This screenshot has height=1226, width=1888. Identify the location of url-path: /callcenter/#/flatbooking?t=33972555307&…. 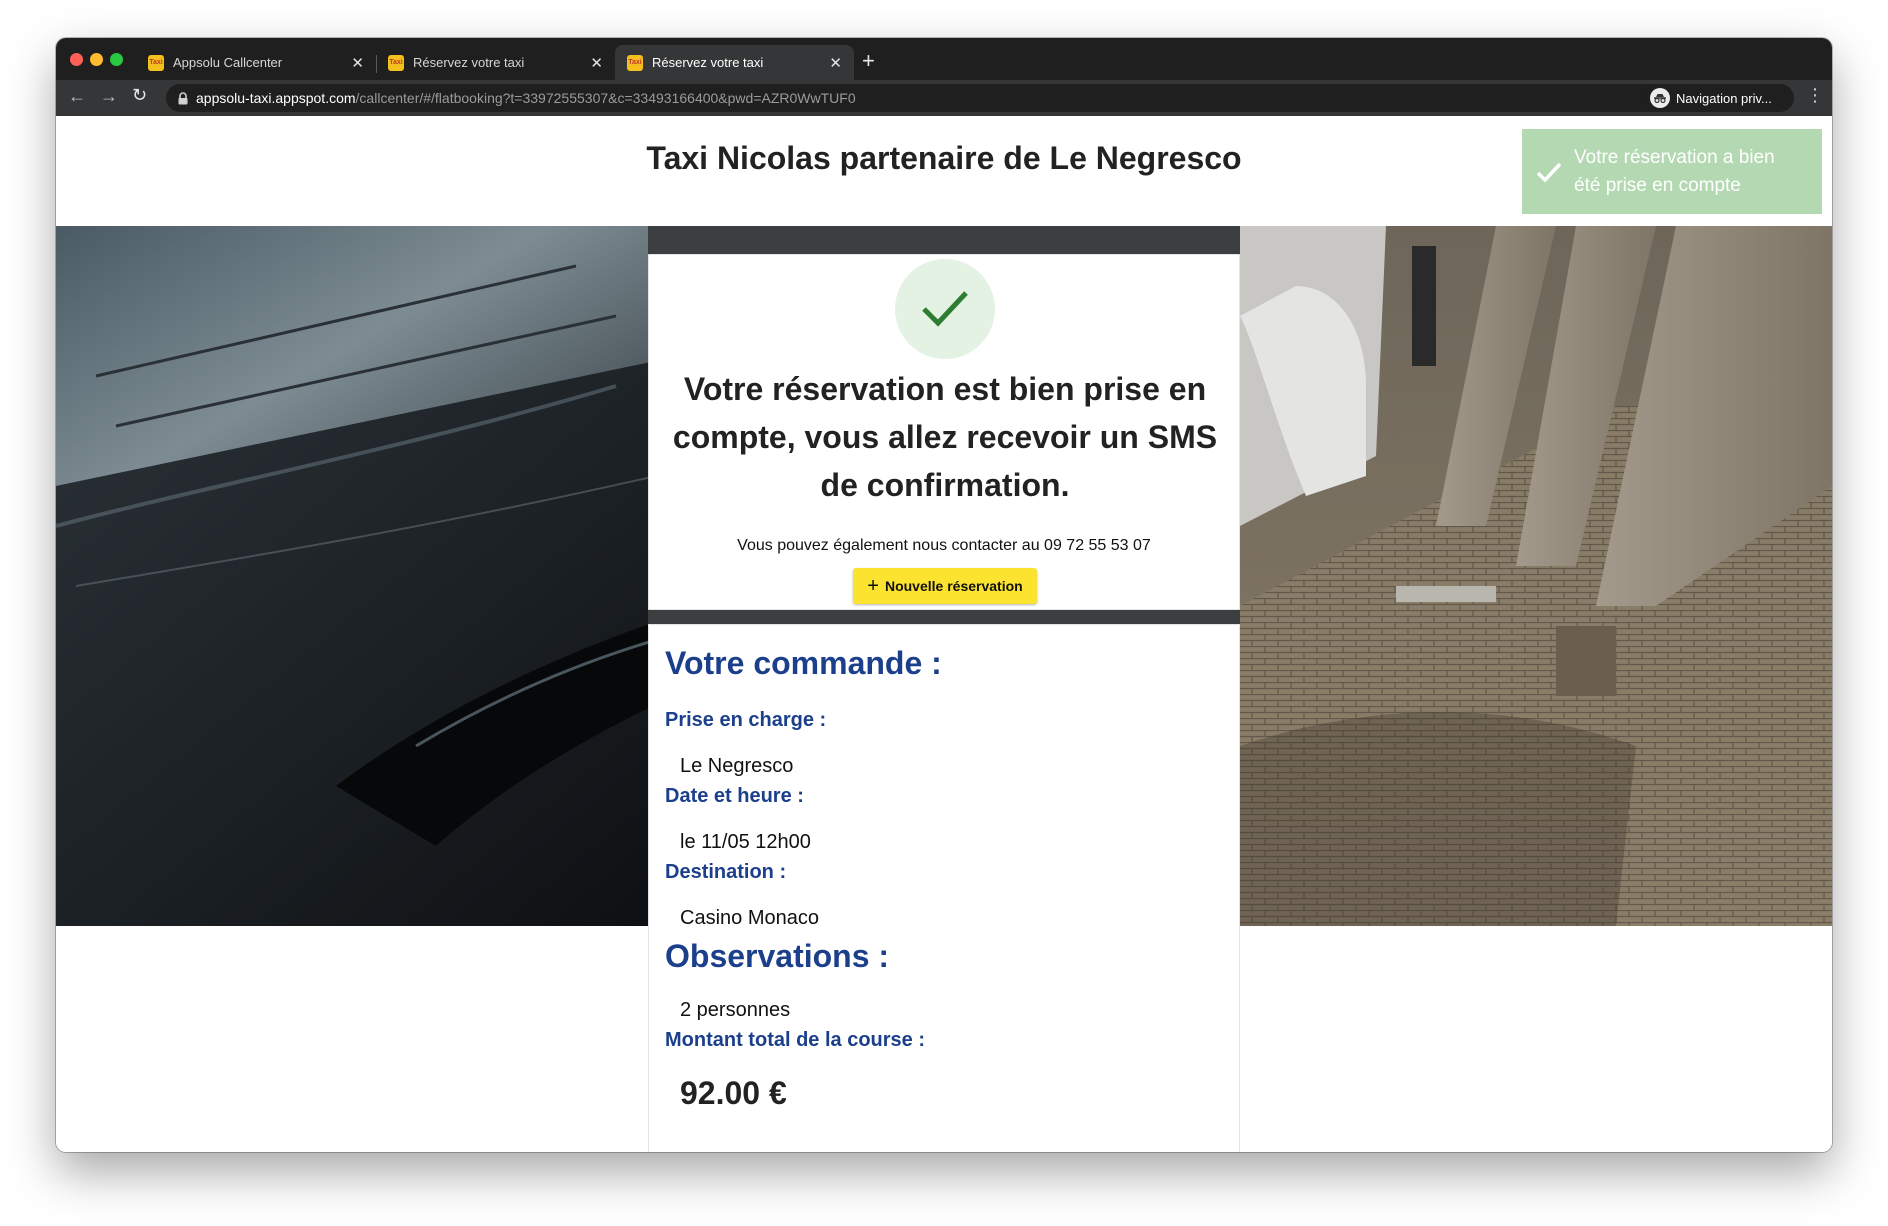
(605, 98).